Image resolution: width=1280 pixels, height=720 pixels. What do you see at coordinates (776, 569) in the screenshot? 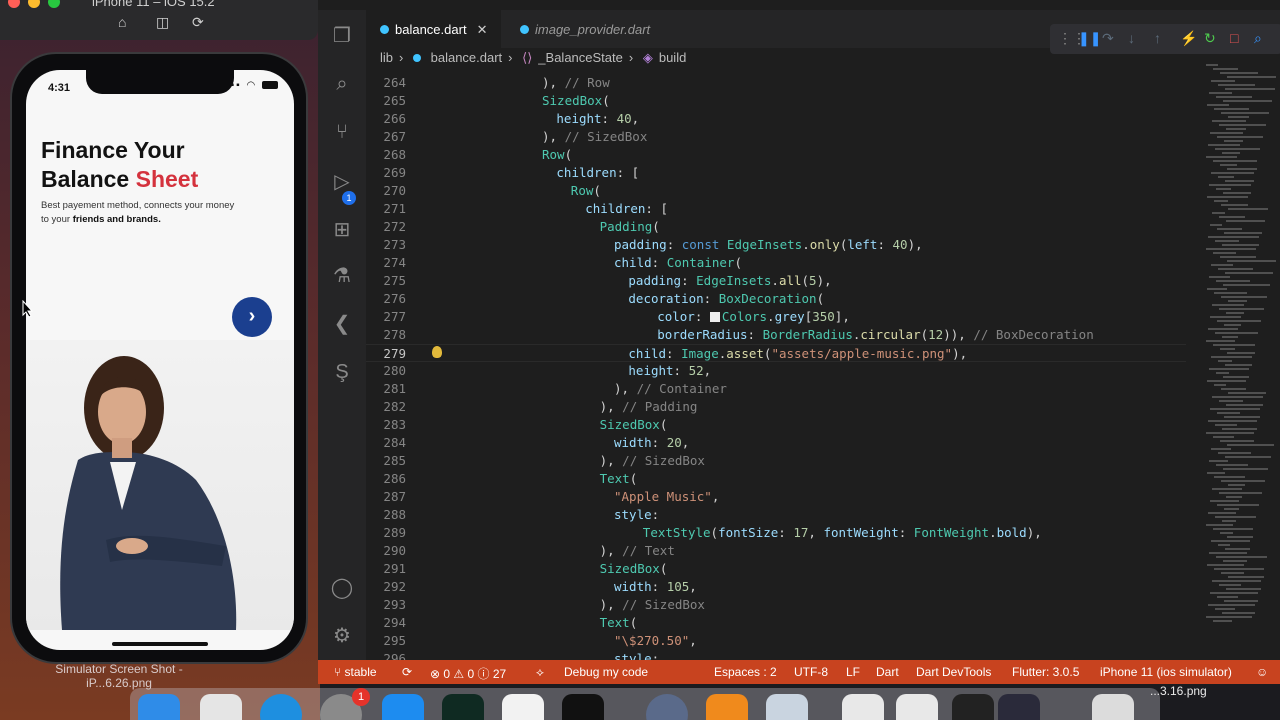
I see `code-line: 291 SizedBox(` at bounding box center [776, 569].